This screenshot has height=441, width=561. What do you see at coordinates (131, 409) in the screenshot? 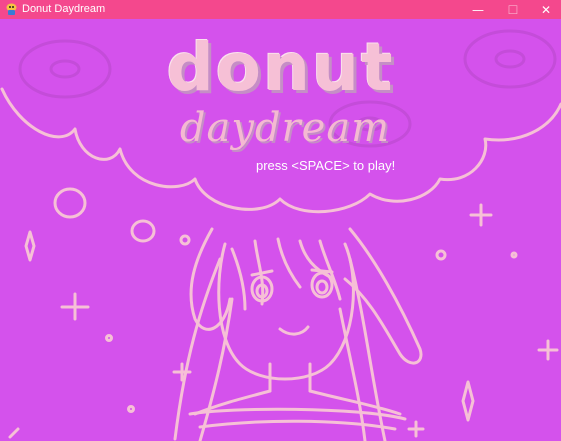
I see `dot-bottom-left` at bounding box center [131, 409].